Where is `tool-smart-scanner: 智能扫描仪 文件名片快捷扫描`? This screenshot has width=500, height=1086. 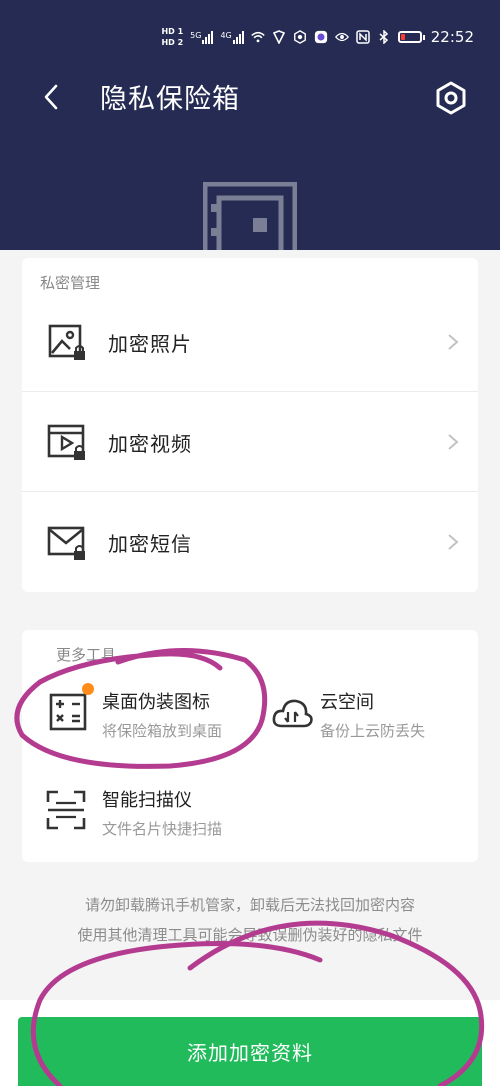 tool-smart-scanner: 智能扫描仪 文件名片快捷扫描 is located at coordinates (136, 815).